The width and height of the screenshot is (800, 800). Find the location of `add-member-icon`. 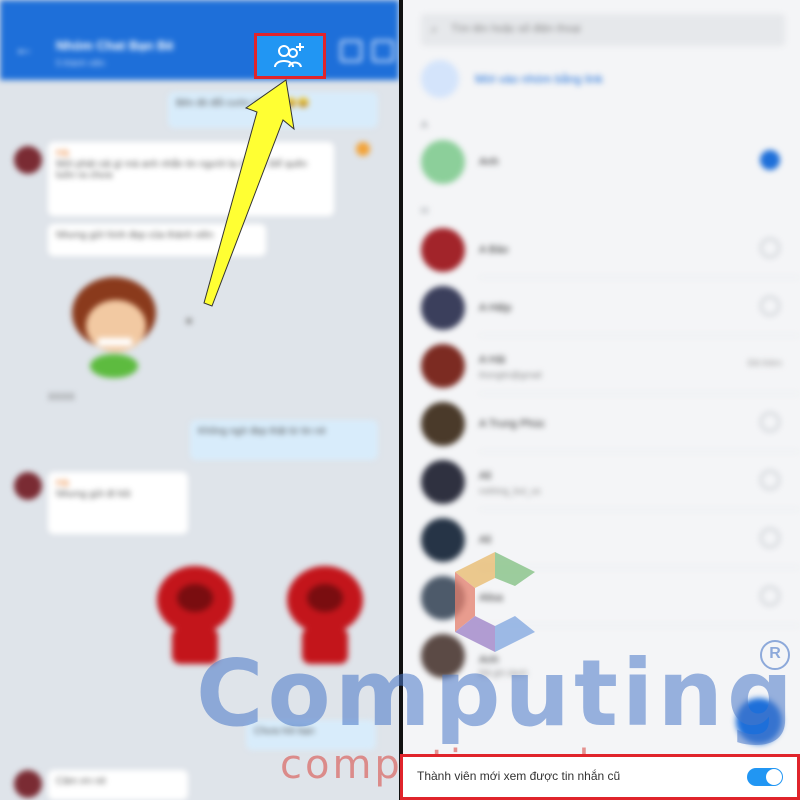

add-member-icon is located at coordinates (289, 55).